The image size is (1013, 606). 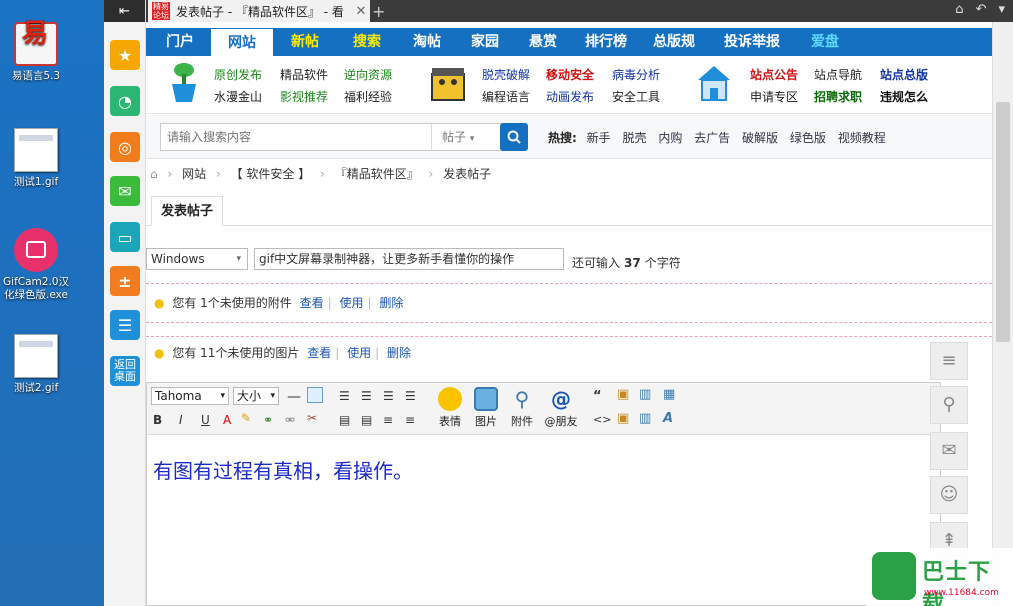 What do you see at coordinates (238, 74) in the screenshot?
I see `sub-link: 原创发布` at bounding box center [238, 74].